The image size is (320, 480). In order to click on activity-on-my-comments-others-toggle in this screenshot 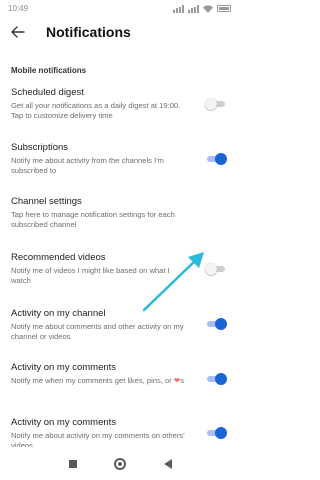, I will do `click(216, 433)`.